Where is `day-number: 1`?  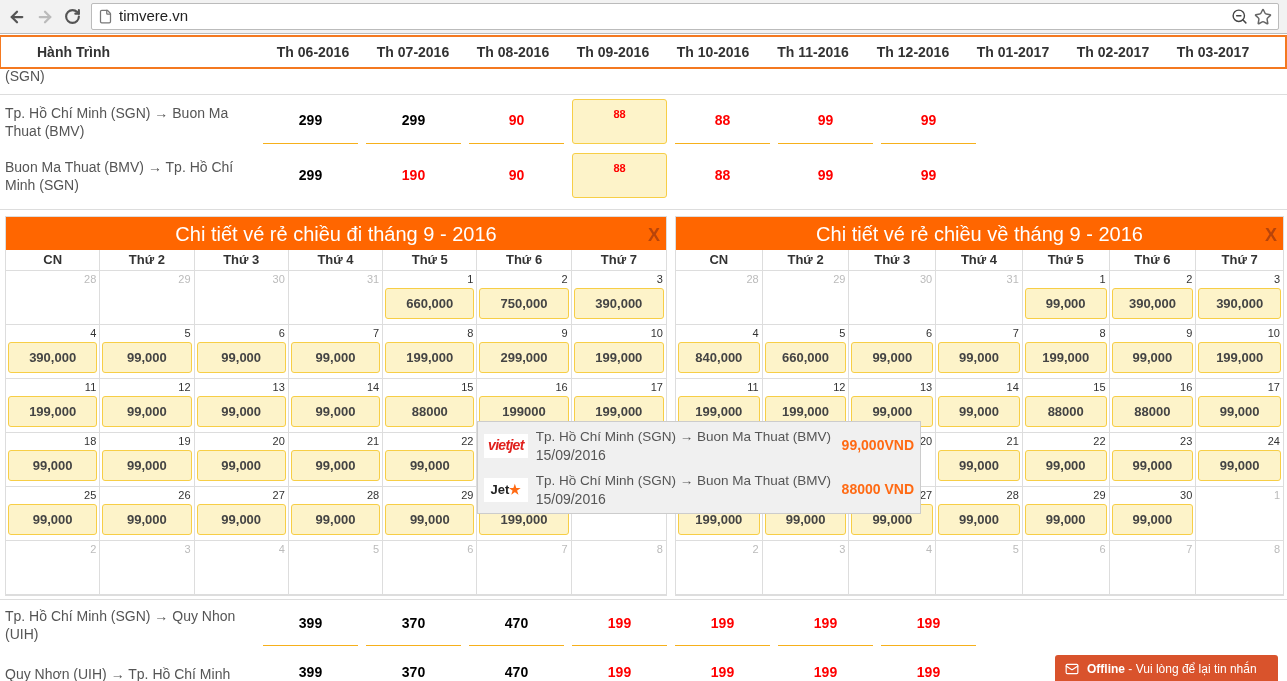
day-number: 1 is located at coordinates (1102, 280).